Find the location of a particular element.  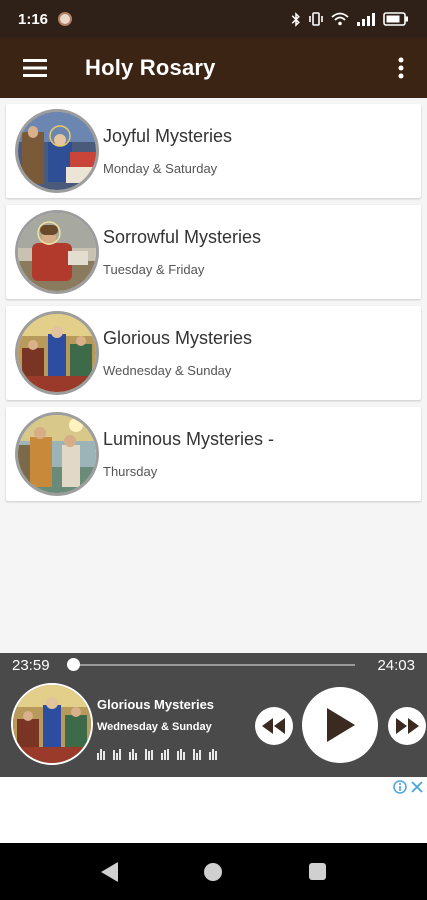

gethsemane-painting-icon is located at coordinates (57, 252).